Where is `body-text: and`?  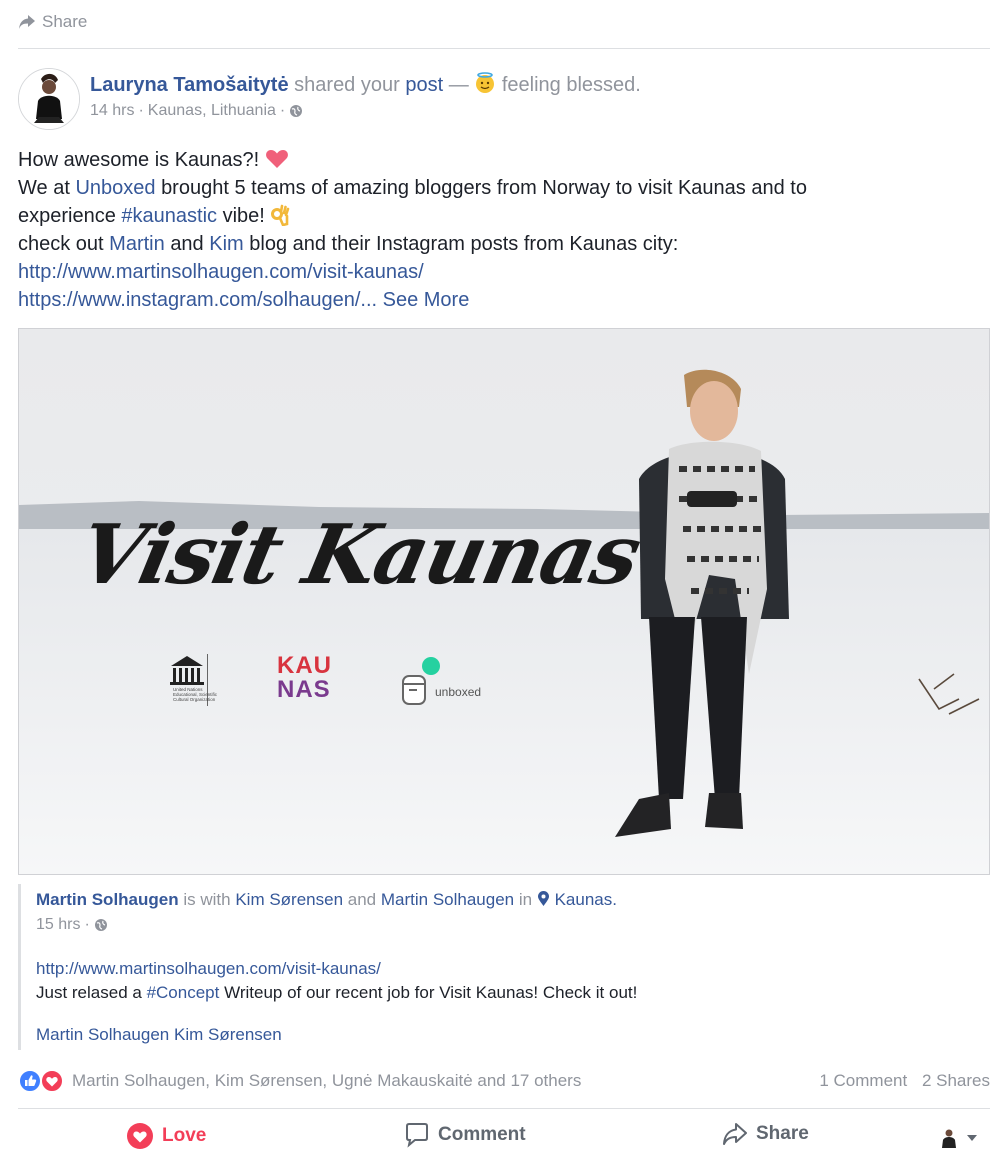
body-text: and is located at coordinates (187, 244).